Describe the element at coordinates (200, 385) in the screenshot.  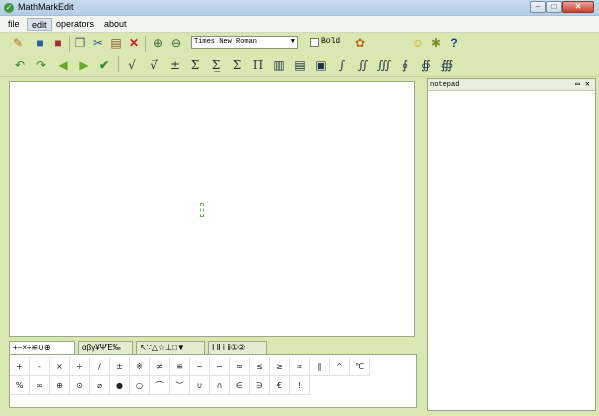
I see `palette-symbol: ∪` at that location.